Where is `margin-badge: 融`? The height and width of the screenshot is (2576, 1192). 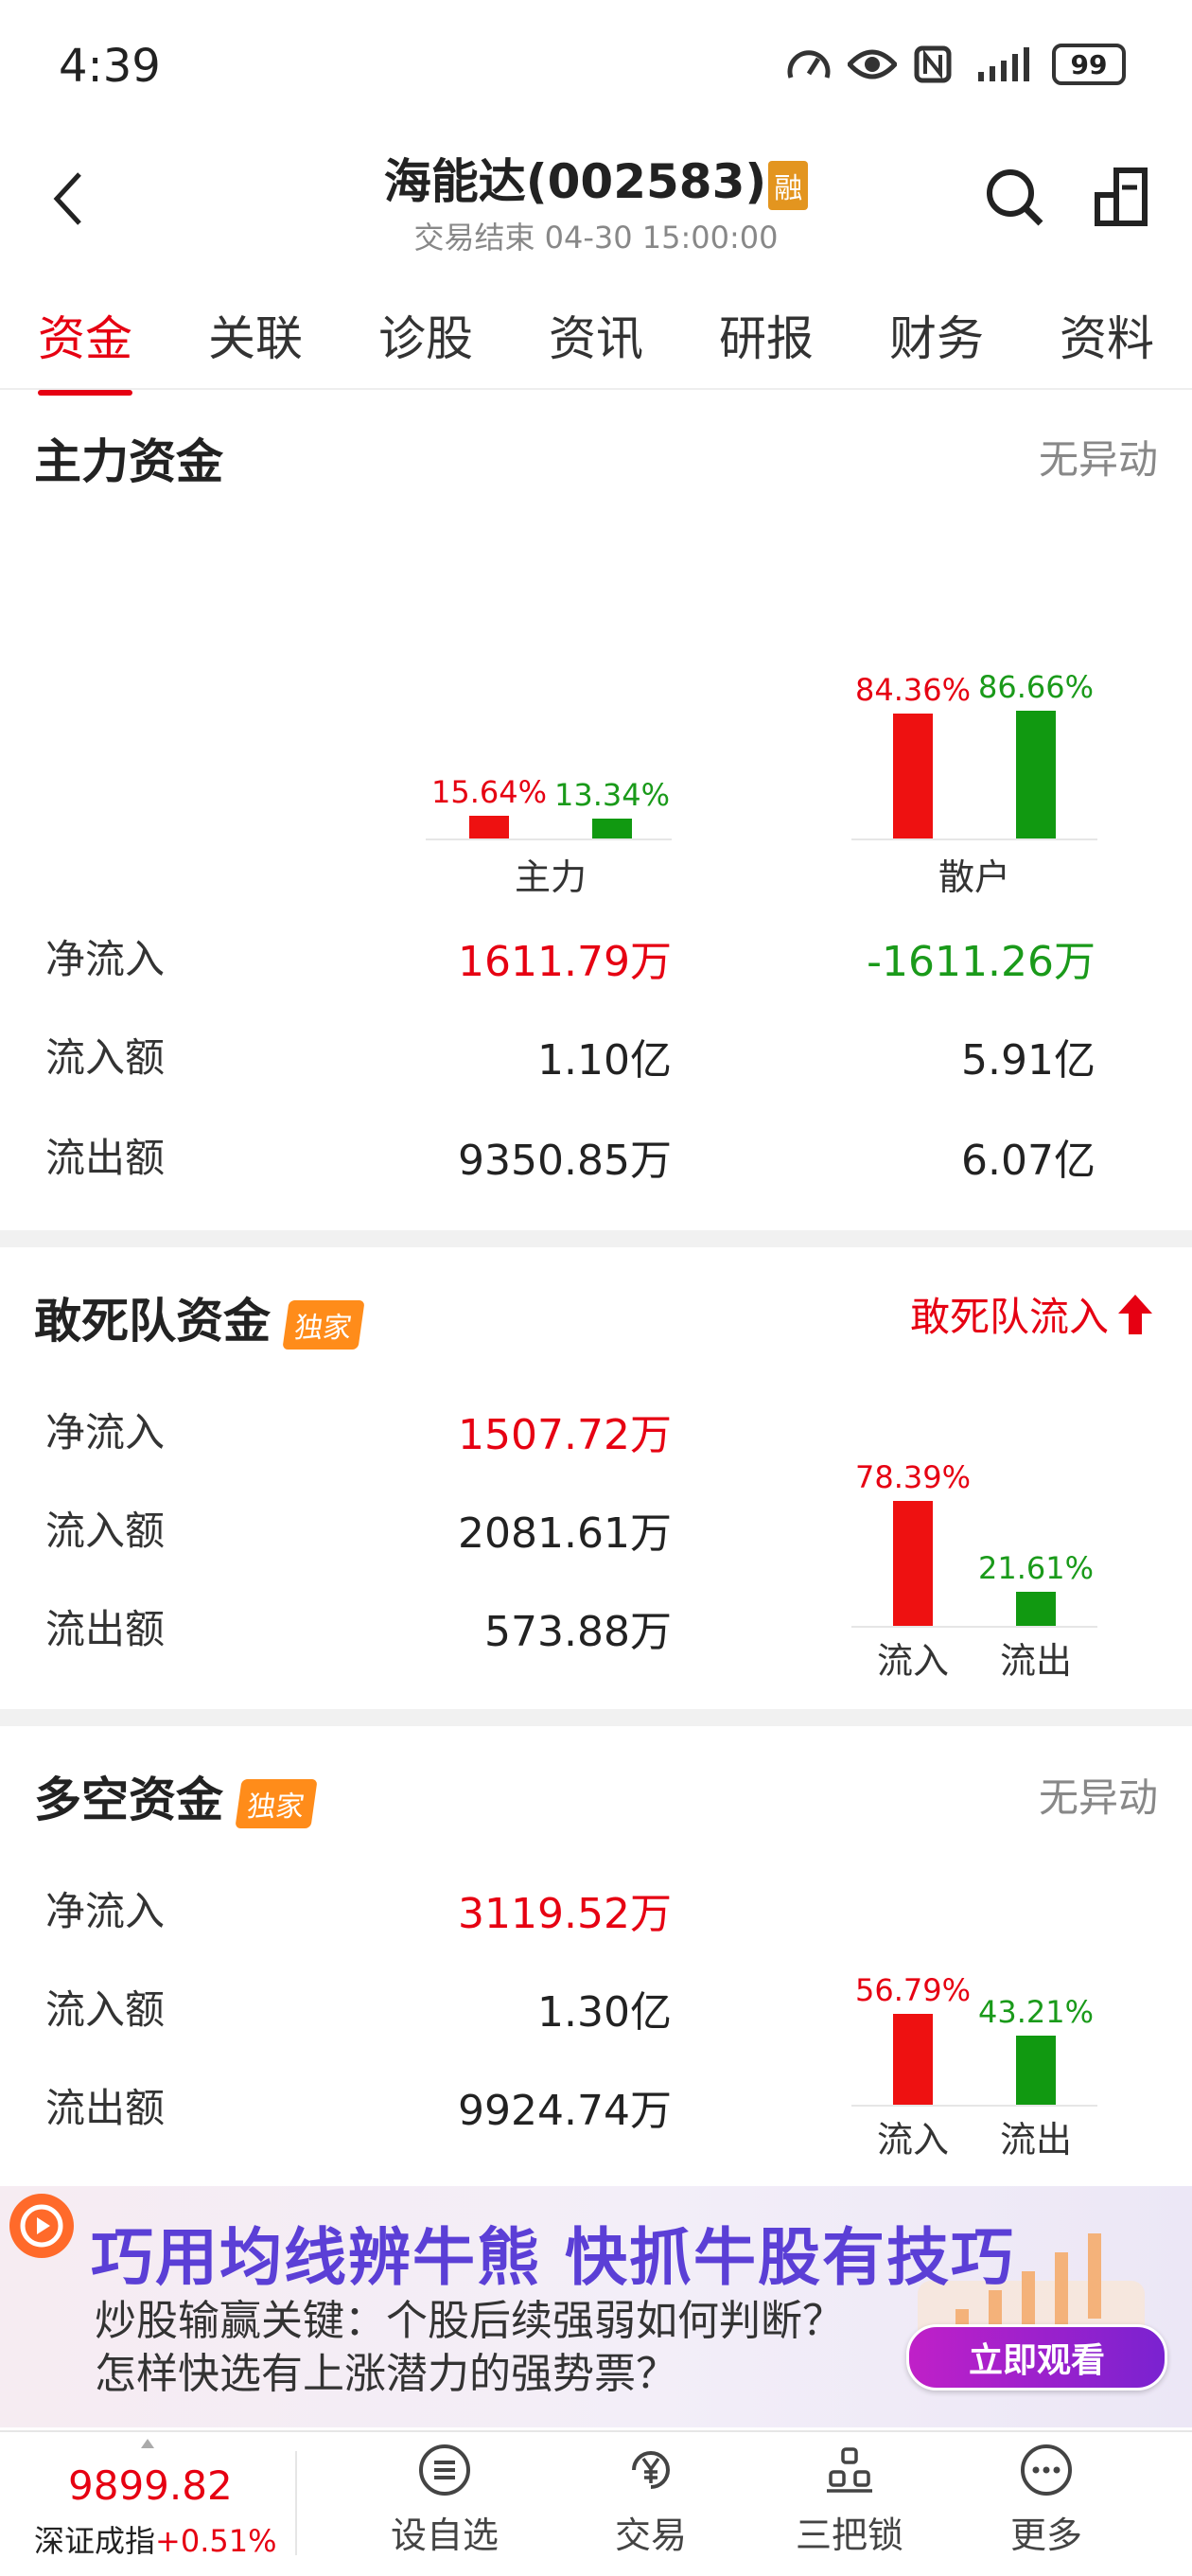
margin-badge: 融 is located at coordinates (788, 185).